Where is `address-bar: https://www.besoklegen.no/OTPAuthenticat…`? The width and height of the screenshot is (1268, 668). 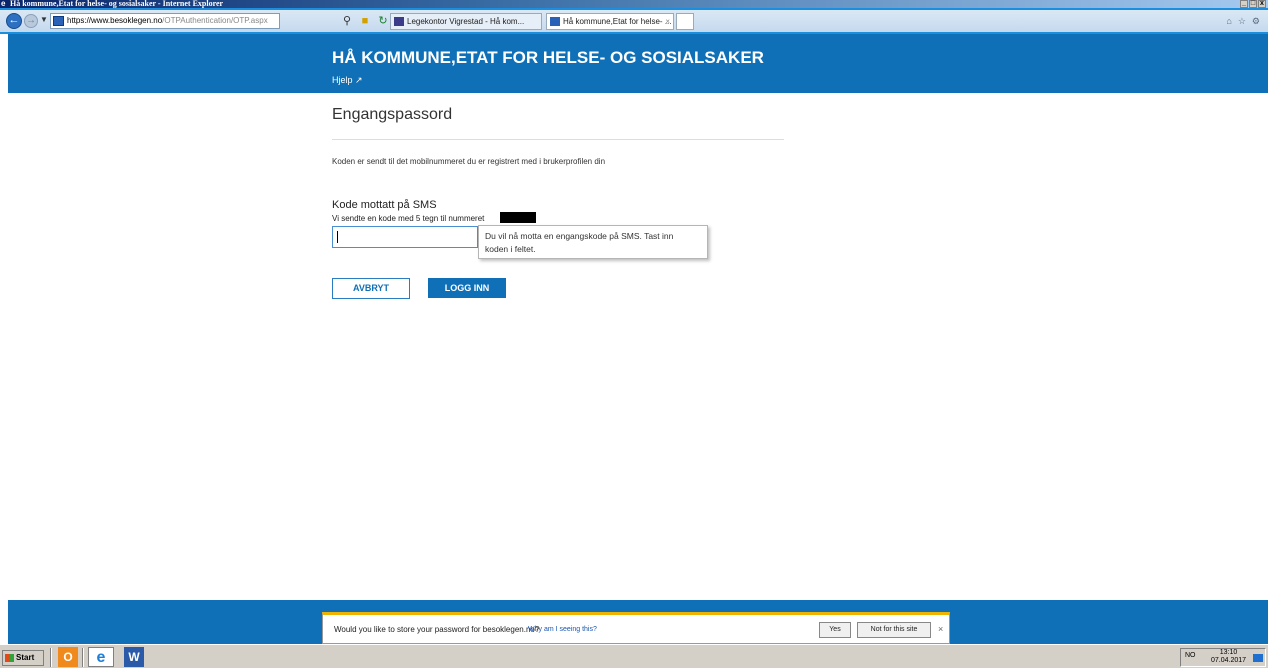 address-bar: https://www.besoklegen.no/OTPAuthenticat… is located at coordinates (165, 21).